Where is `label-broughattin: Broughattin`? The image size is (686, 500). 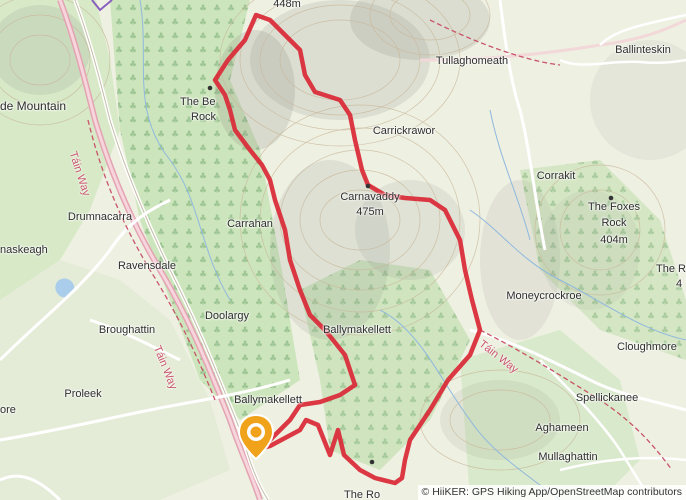 label-broughattin: Broughattin is located at coordinates (127, 330).